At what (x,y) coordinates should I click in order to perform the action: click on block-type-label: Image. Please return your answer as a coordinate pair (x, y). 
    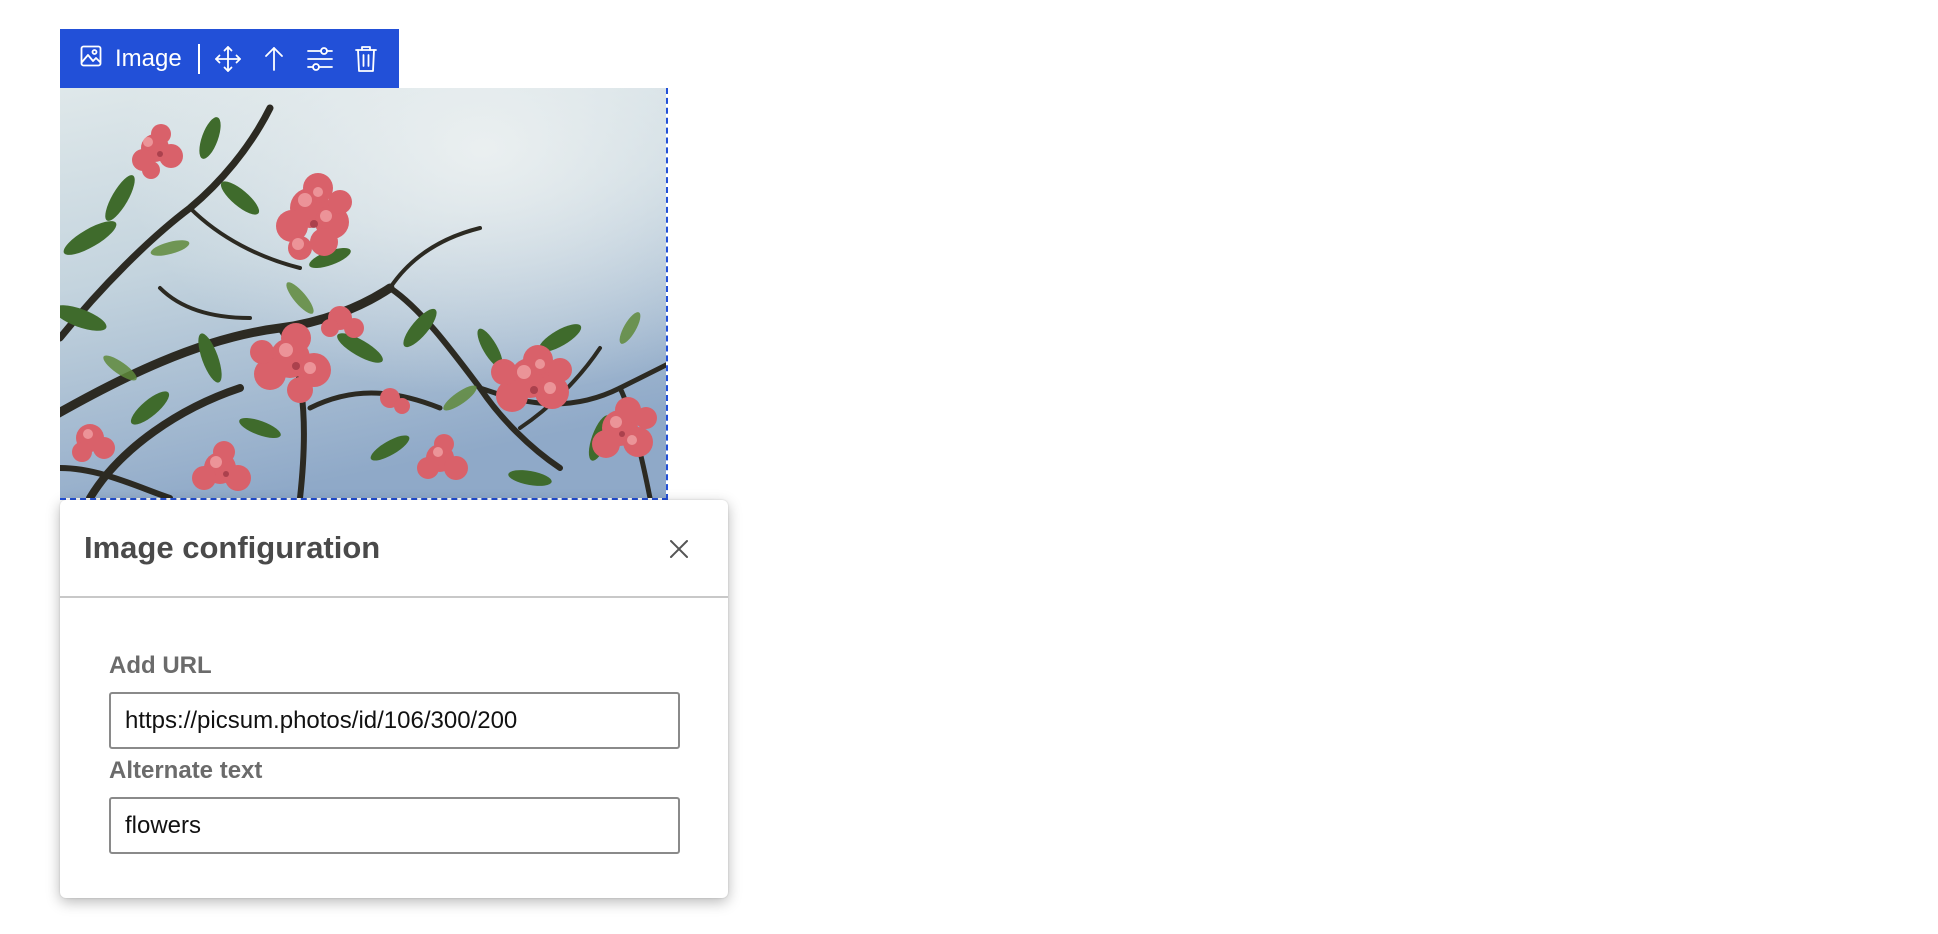
    Looking at the image, I should click on (148, 58).